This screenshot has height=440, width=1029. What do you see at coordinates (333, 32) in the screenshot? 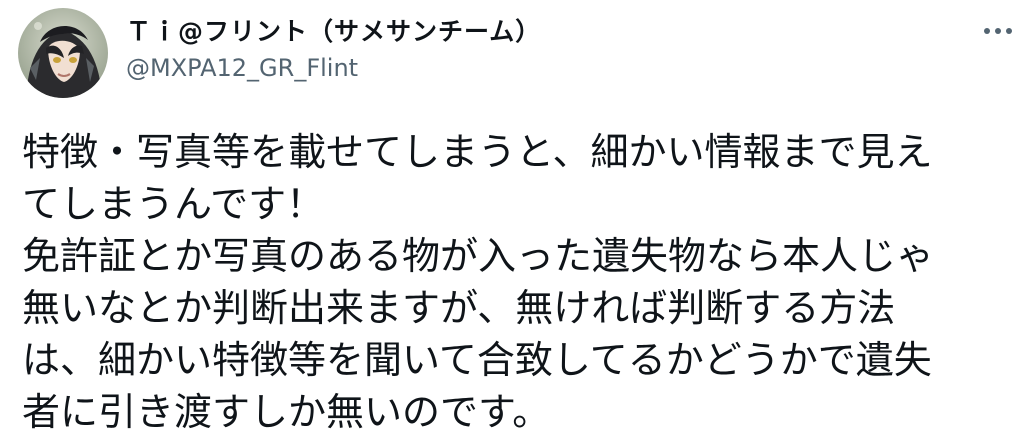
I see `author-display-name: Ｔｉ@フリント（サメサンチーム）` at bounding box center [333, 32].